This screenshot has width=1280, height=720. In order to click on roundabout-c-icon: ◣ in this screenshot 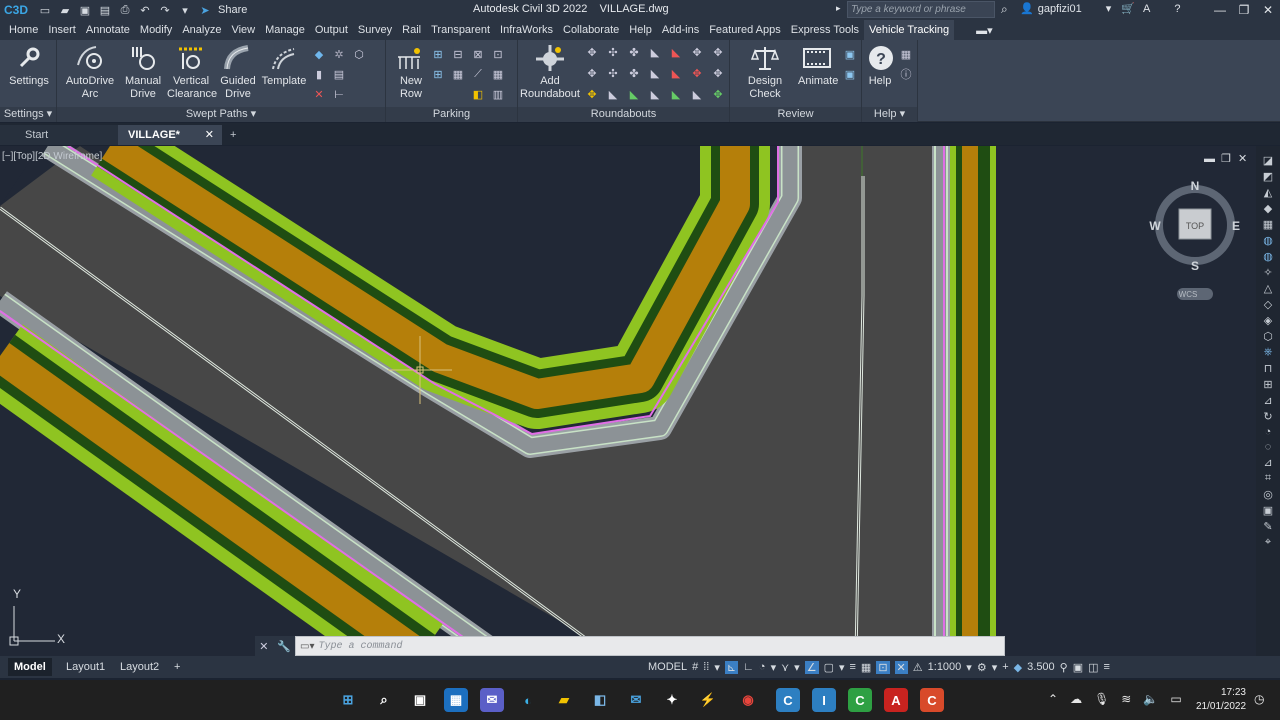, I will do `click(655, 94)`.